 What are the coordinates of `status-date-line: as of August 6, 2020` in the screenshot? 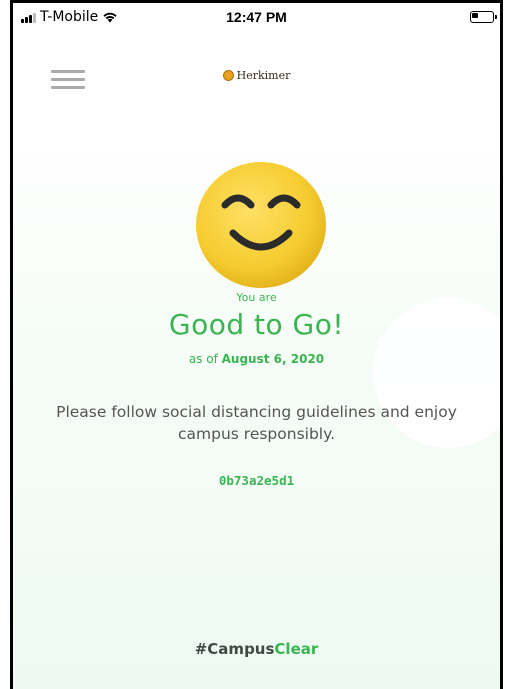 It's located at (256, 359).